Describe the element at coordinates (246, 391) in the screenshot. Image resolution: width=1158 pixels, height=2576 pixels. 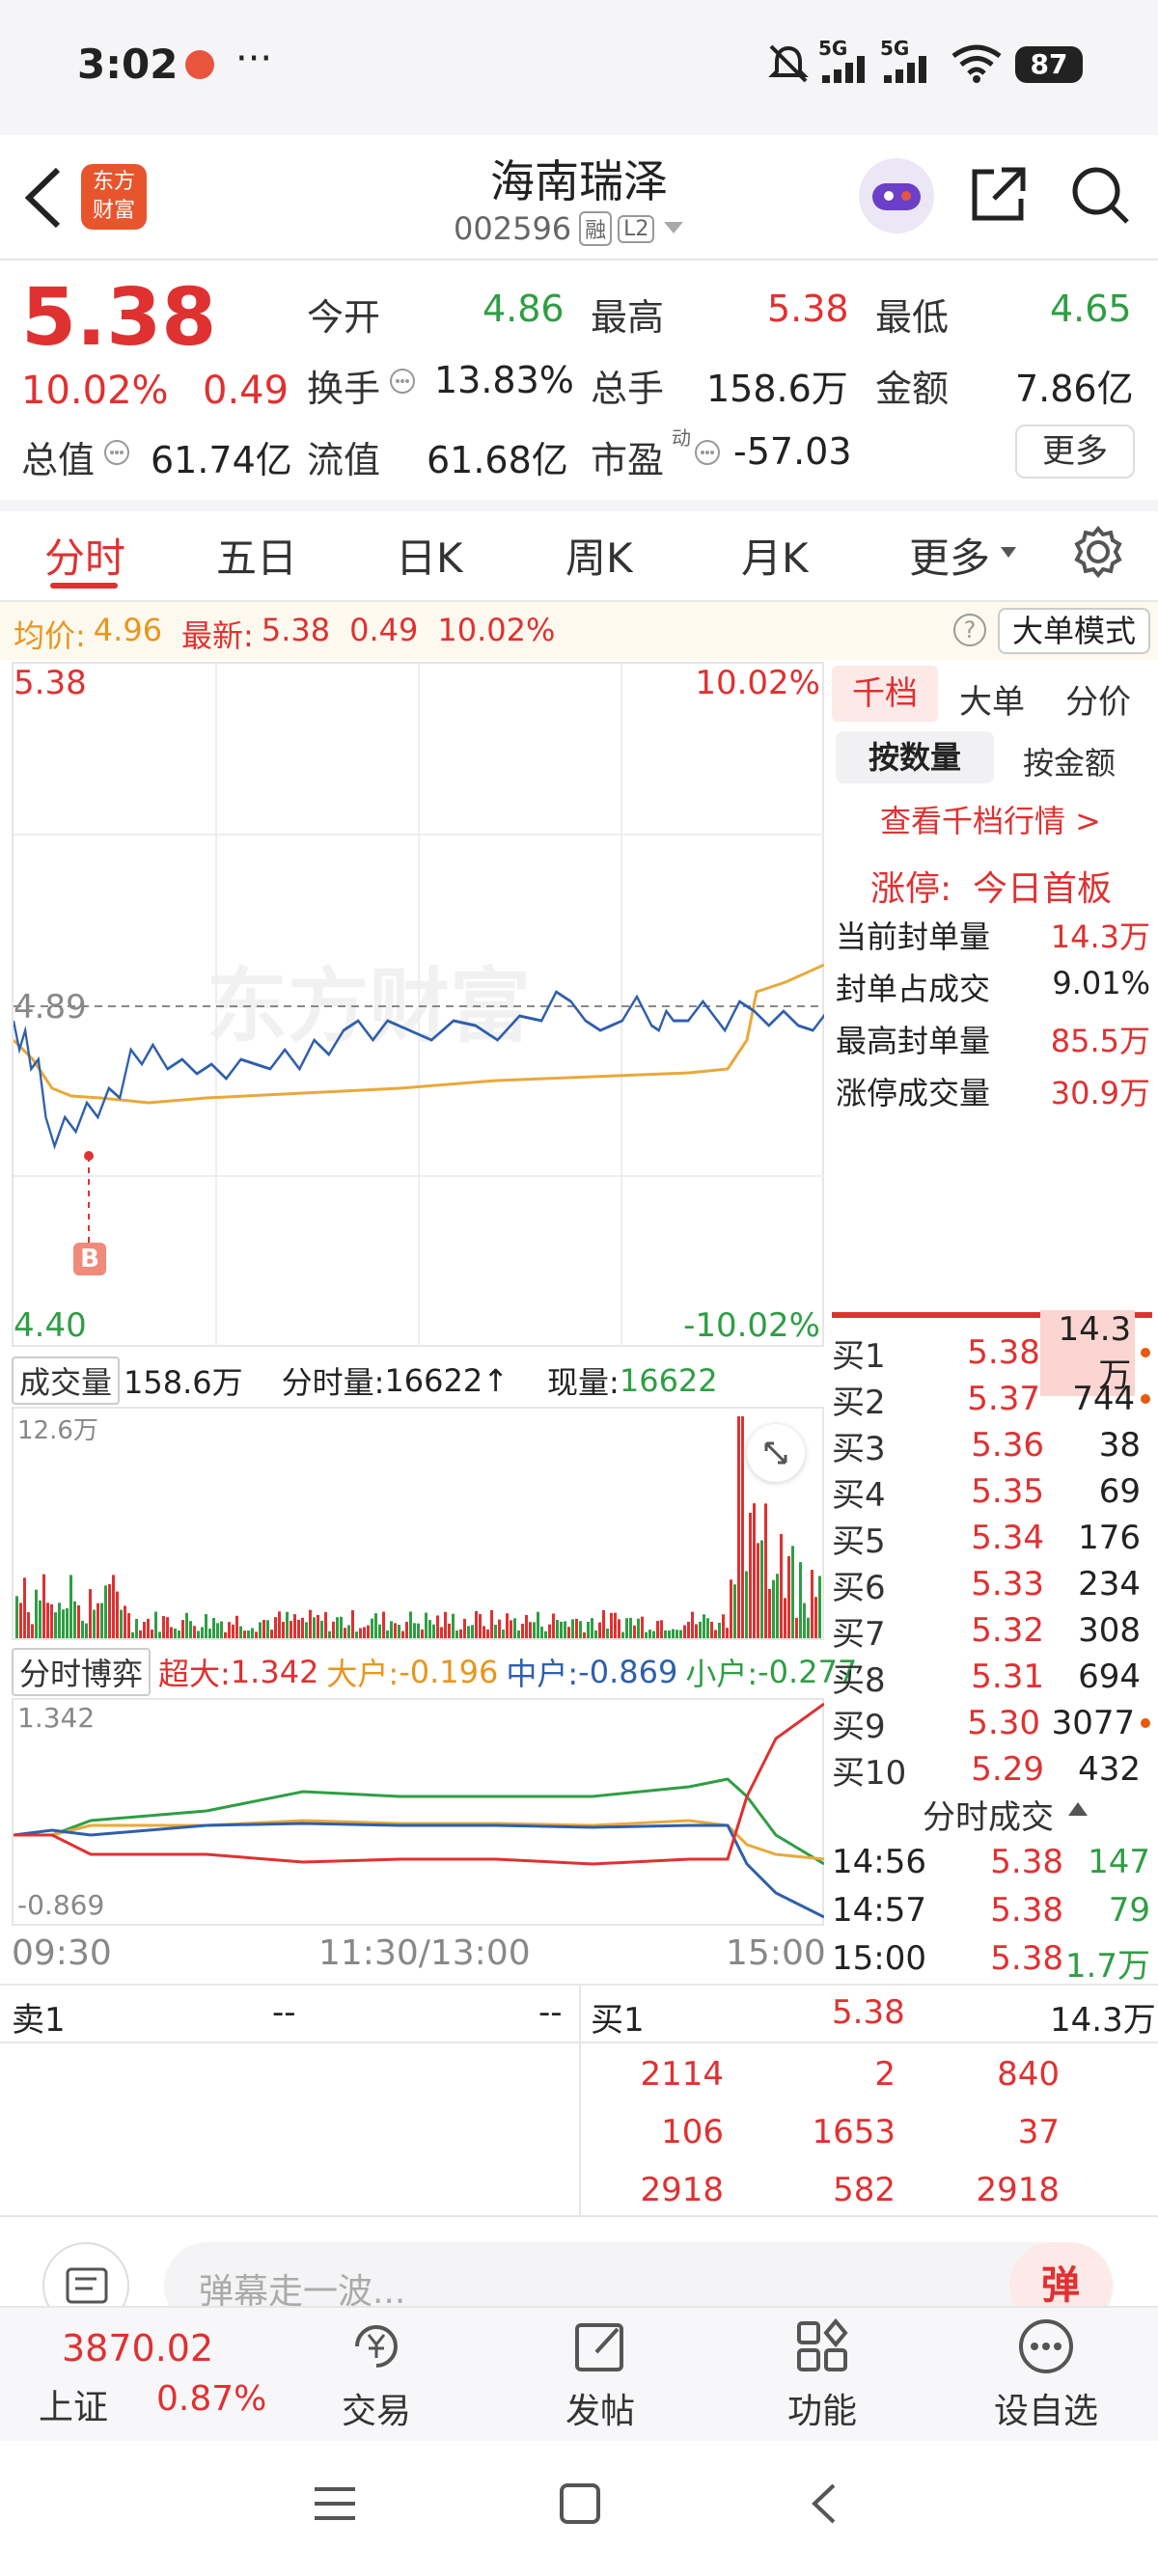
I see `price-change: 0.49` at that location.